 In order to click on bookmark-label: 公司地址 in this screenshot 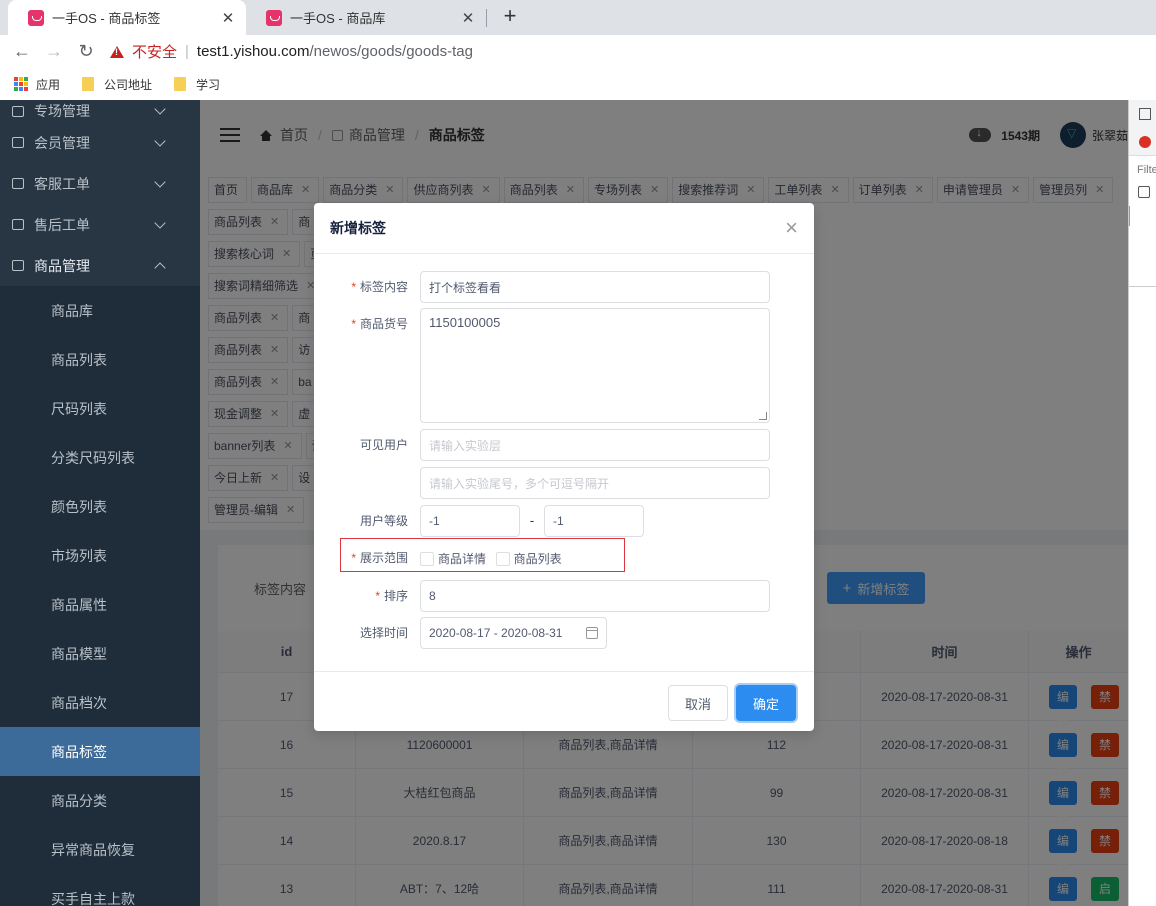, I will do `click(128, 84)`.